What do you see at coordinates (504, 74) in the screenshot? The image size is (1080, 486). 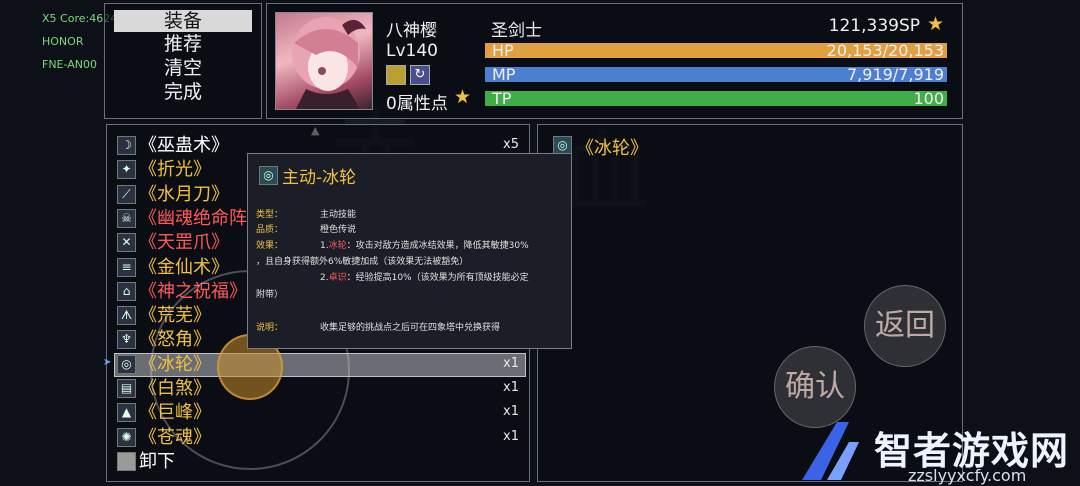 I see `mp-label: MP` at bounding box center [504, 74].